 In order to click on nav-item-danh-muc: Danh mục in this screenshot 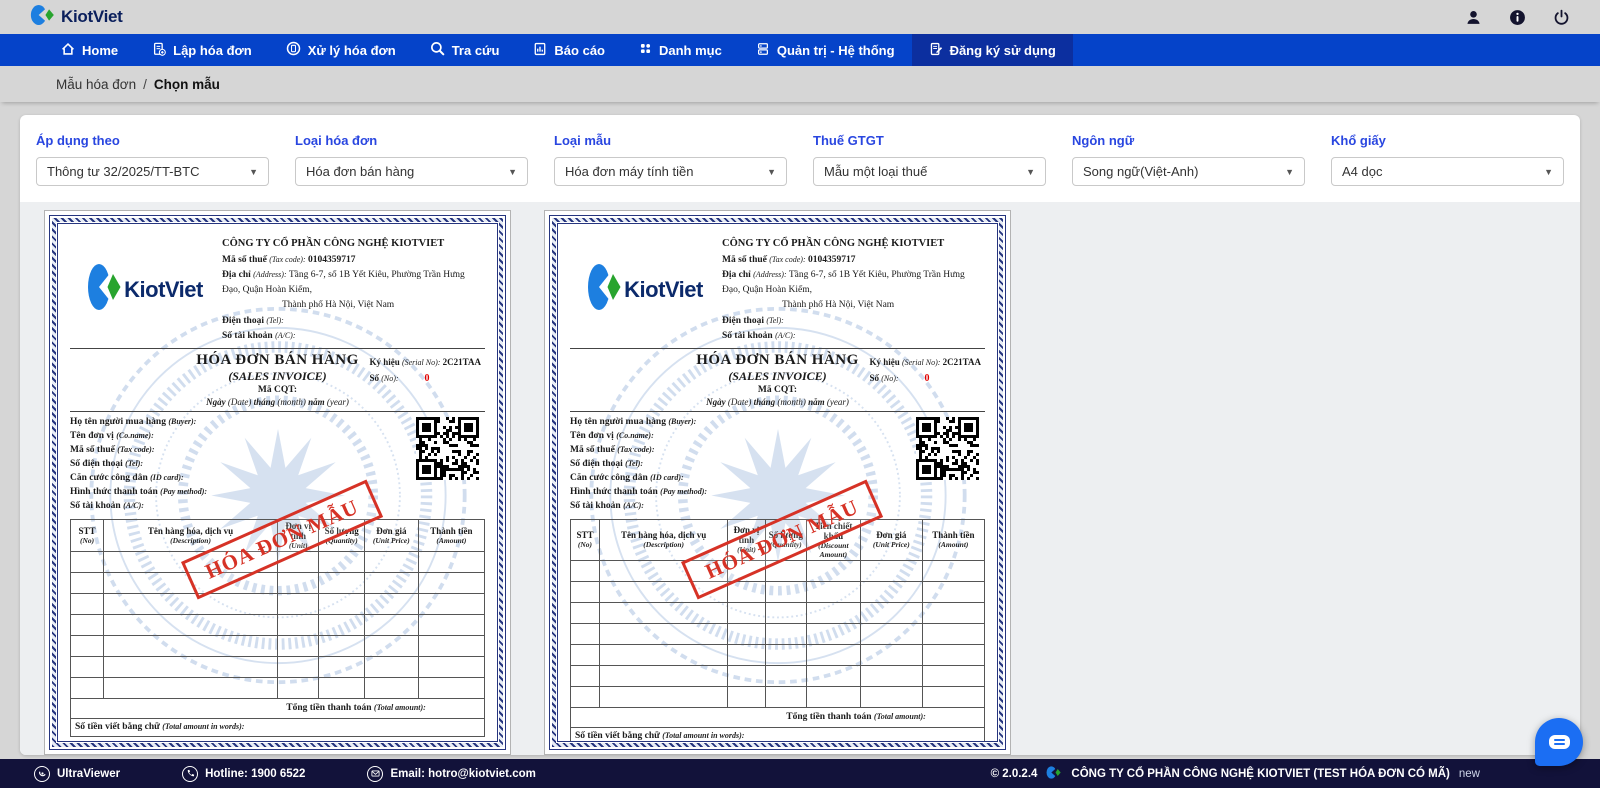, I will do `click(680, 50)`.